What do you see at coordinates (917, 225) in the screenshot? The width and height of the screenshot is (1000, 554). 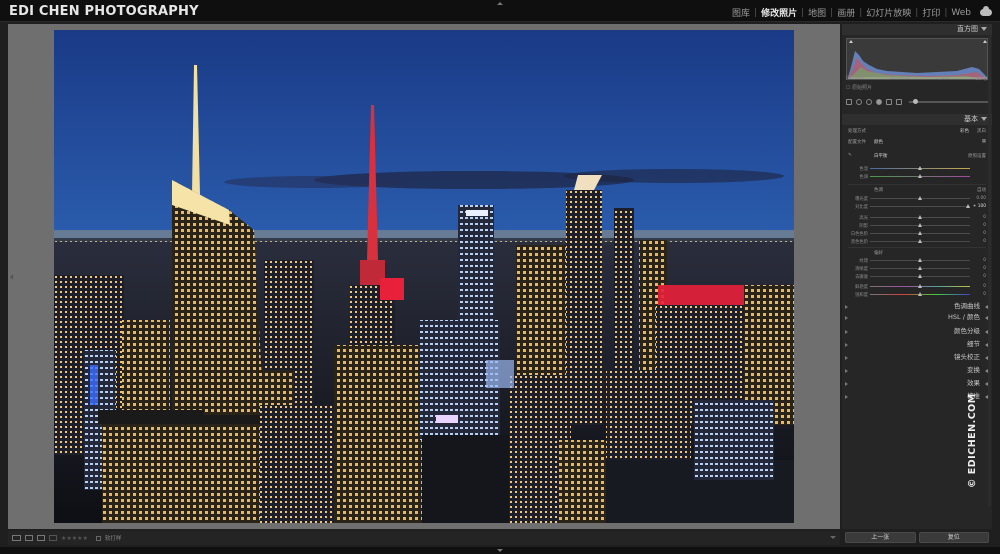 I see `shadows-slider: 阴影 0` at bounding box center [917, 225].